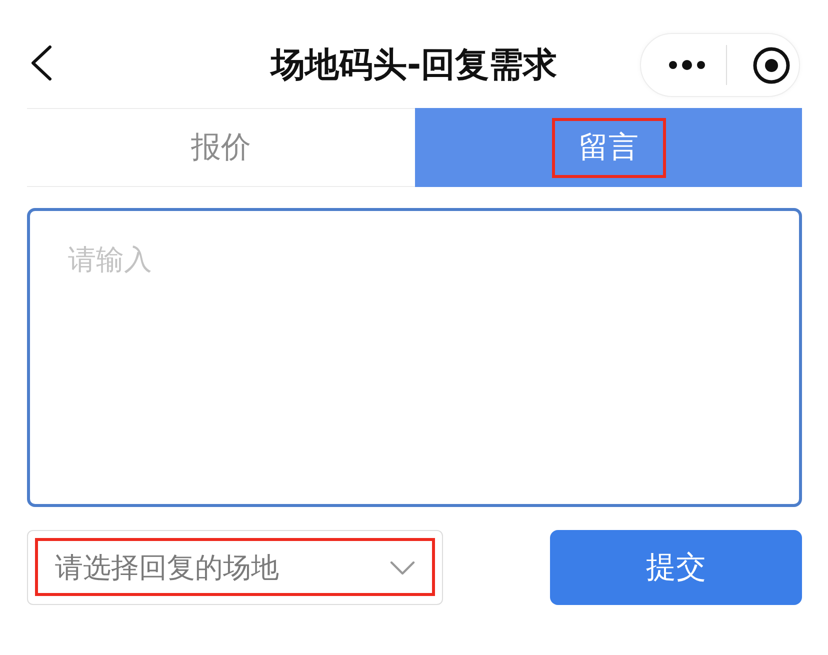 This screenshot has width=828, height=655. What do you see at coordinates (676, 567) in the screenshot?
I see `submit-button: 提交` at bounding box center [676, 567].